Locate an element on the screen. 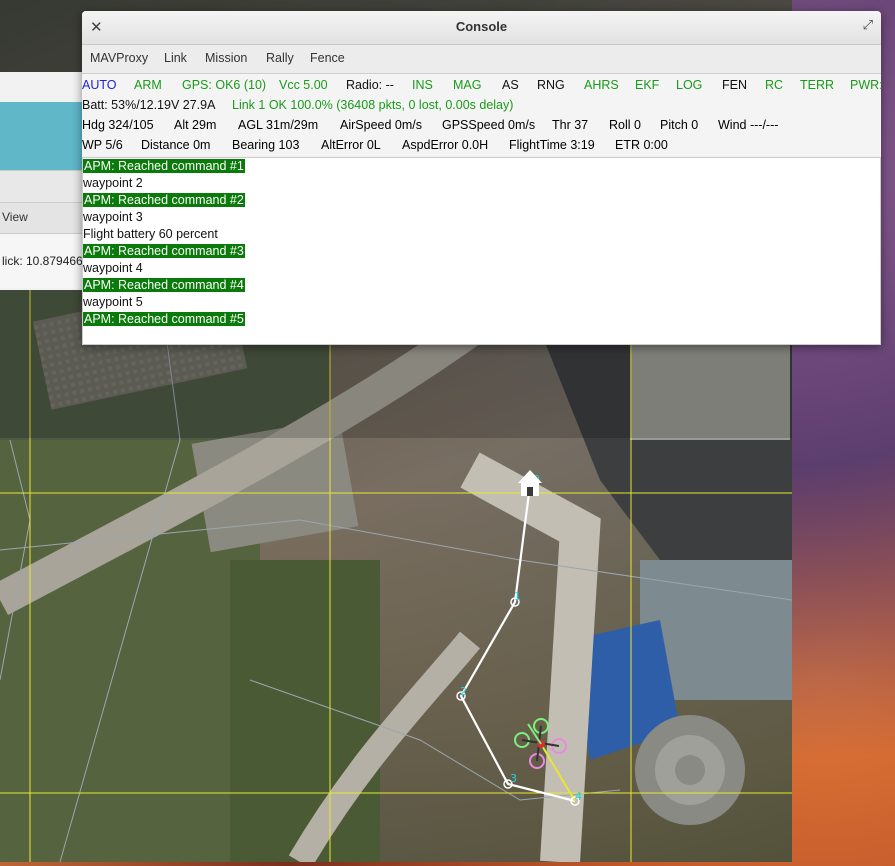 This screenshot has width=895, height=866. menu-rally: Rally is located at coordinates (280, 58).